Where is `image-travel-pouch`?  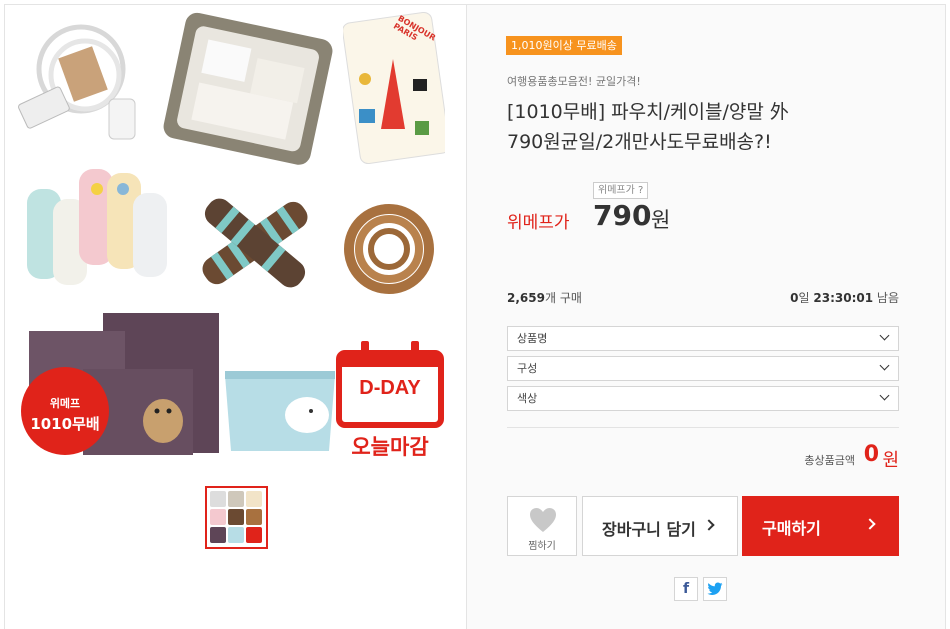 image-travel-pouch is located at coordinates (249, 89).